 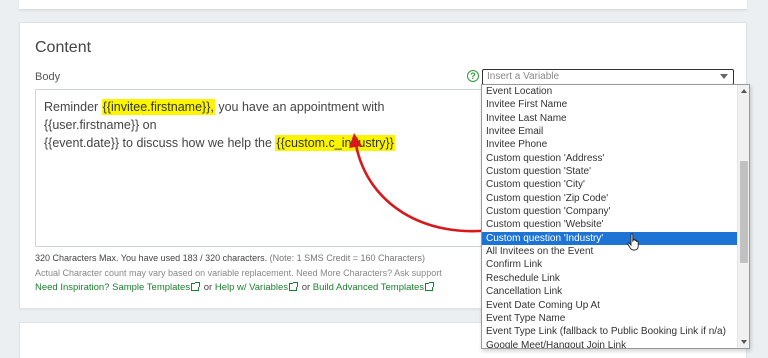 What do you see at coordinates (610, 251) in the screenshot?
I see `variable-option: All Invitees on the Event` at bounding box center [610, 251].